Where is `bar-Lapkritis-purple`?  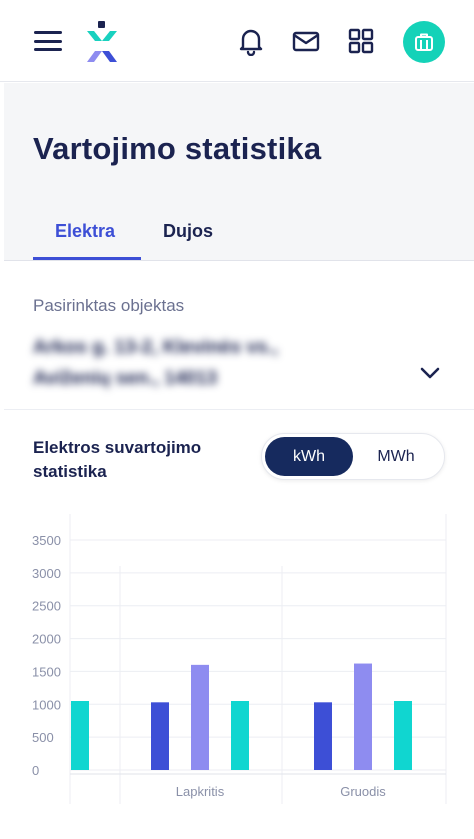 bar-Lapkritis-purple is located at coordinates (200, 717).